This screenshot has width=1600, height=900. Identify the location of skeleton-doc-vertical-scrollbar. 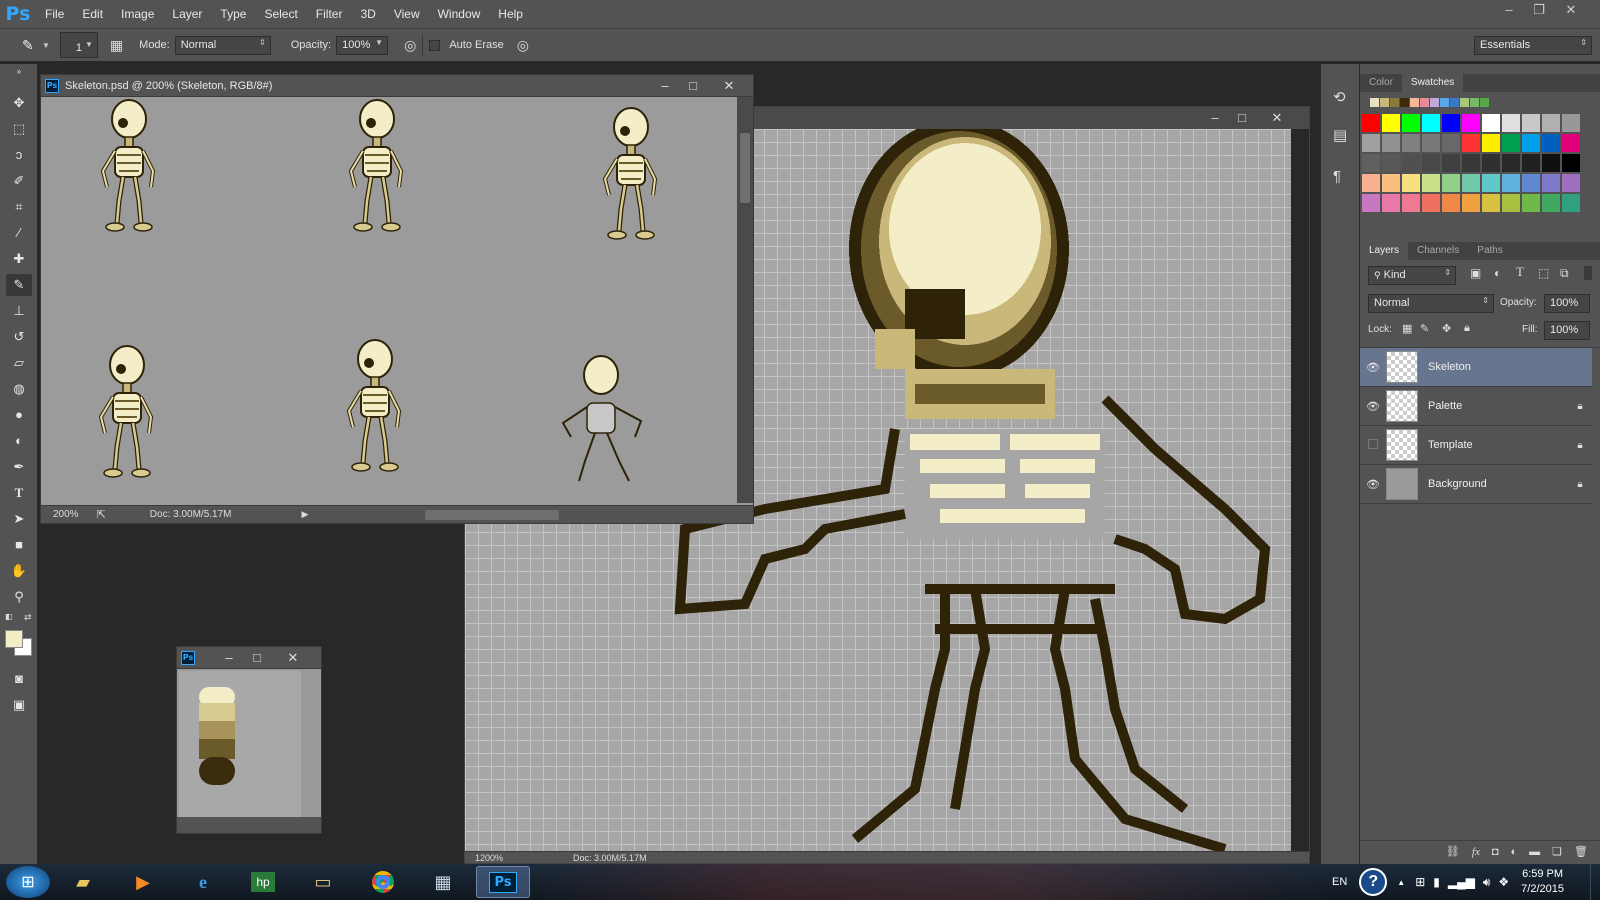
(745, 300).